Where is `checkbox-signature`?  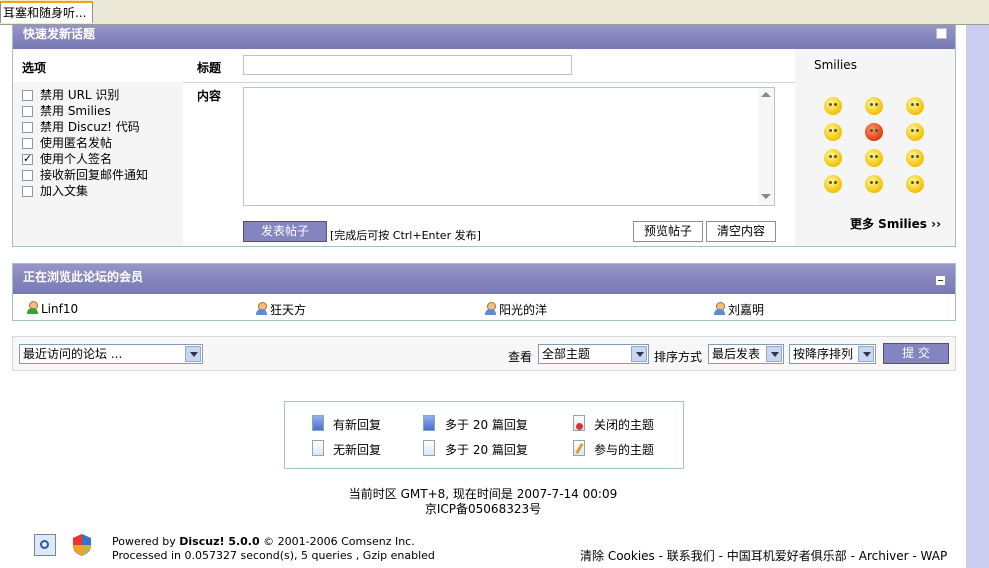
checkbox-signature is located at coordinates (27, 159).